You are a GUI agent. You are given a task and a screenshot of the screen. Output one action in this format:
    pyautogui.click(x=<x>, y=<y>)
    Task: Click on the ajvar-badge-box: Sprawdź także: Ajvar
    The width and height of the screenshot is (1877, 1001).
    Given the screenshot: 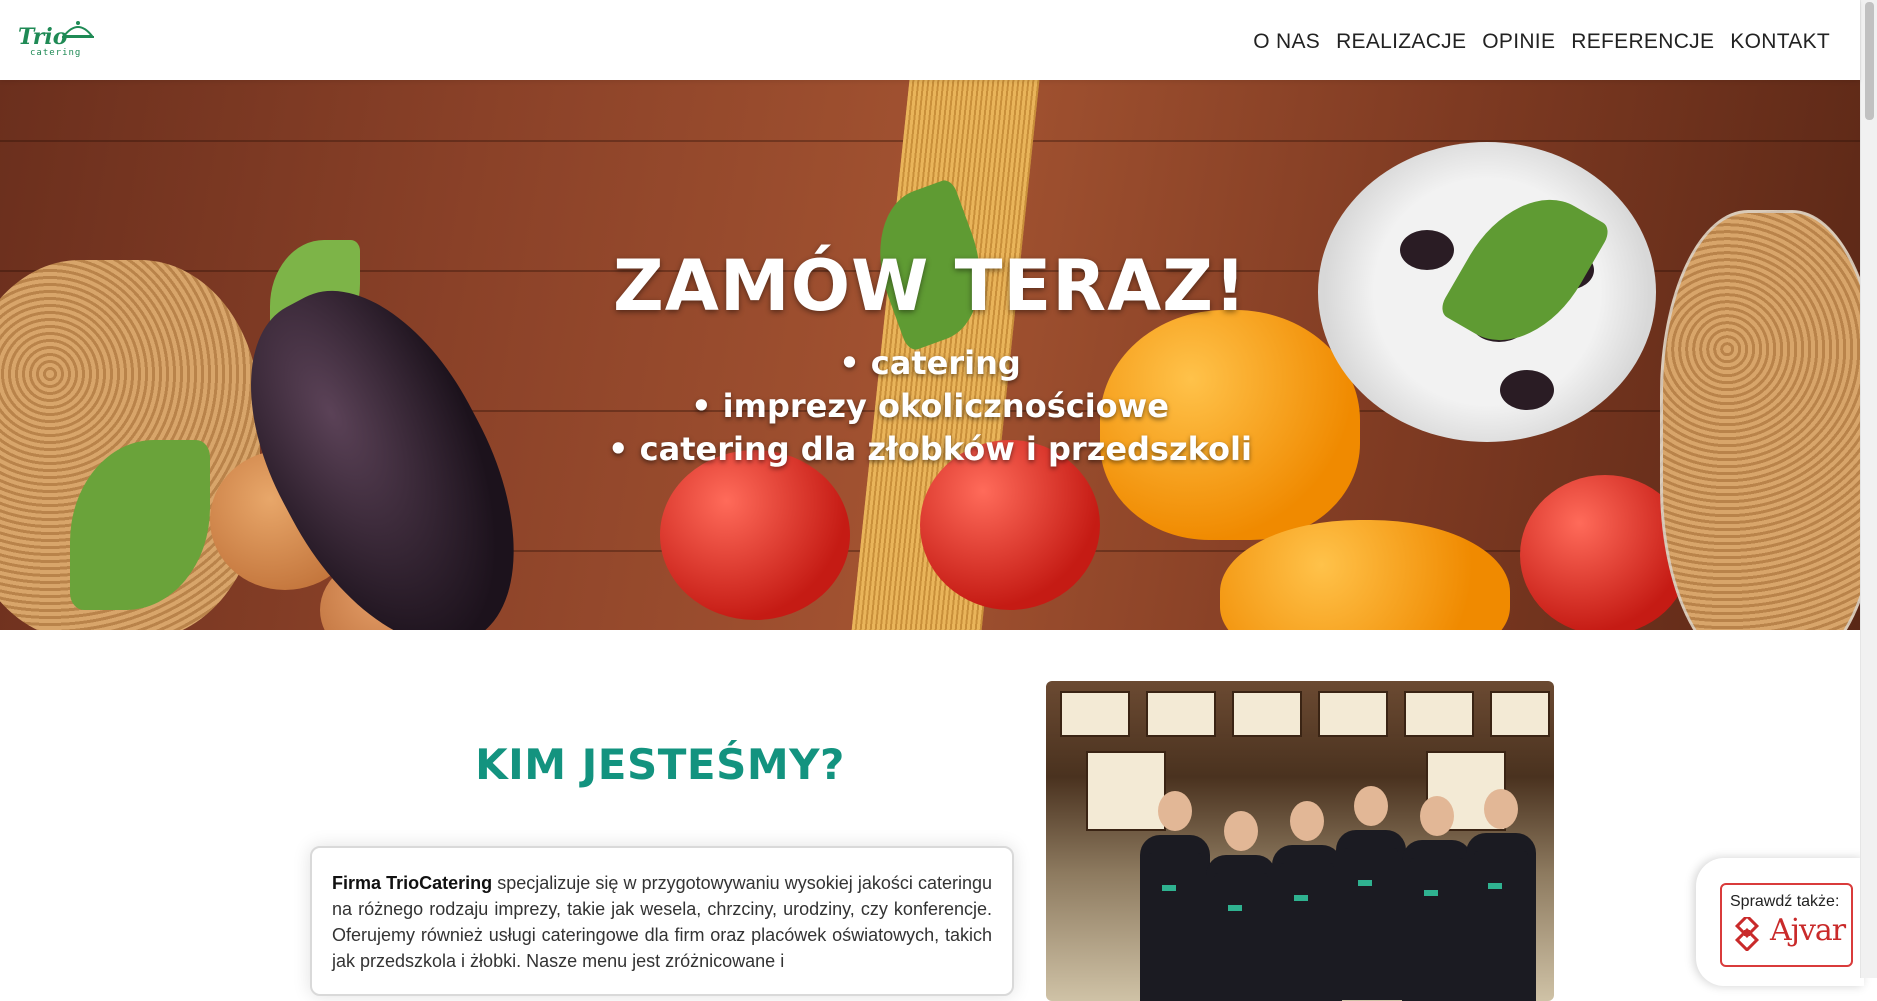 What is the action you would take?
    pyautogui.click(x=1786, y=925)
    